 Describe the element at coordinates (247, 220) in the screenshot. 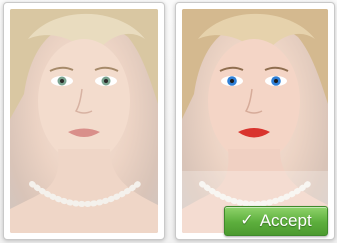

I see `checkmark-icon: ✓` at that location.